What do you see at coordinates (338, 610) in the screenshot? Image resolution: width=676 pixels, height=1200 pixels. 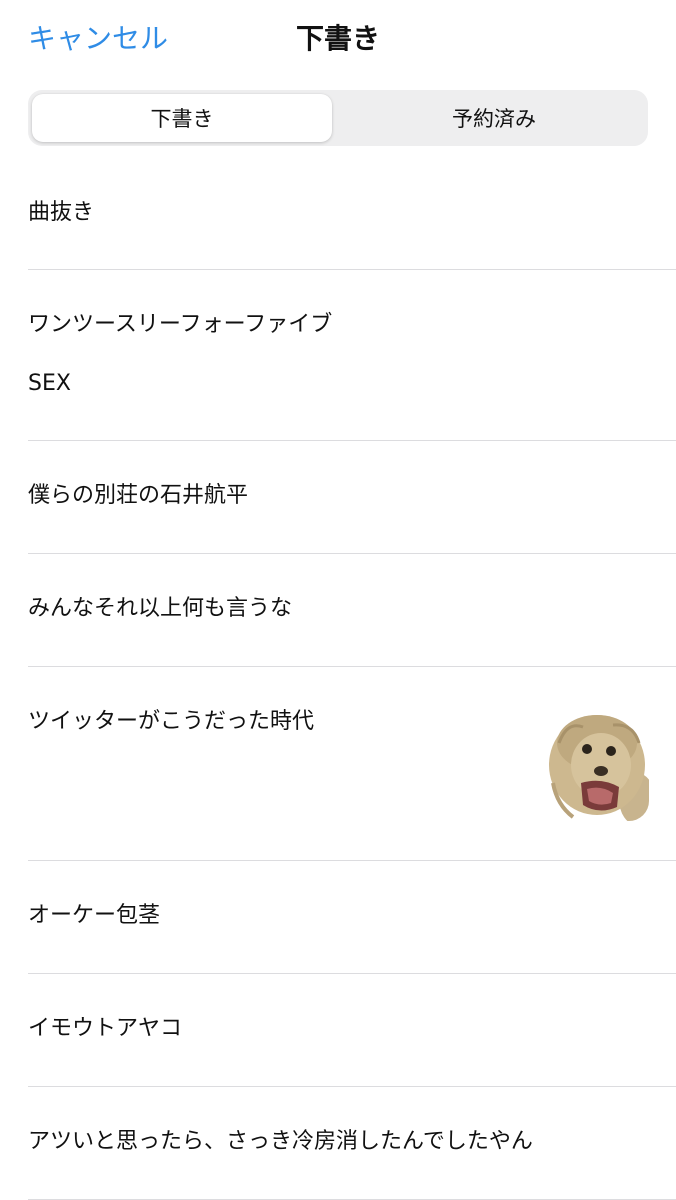 I see `draft-row: みんなそれ以上何も言うな` at bounding box center [338, 610].